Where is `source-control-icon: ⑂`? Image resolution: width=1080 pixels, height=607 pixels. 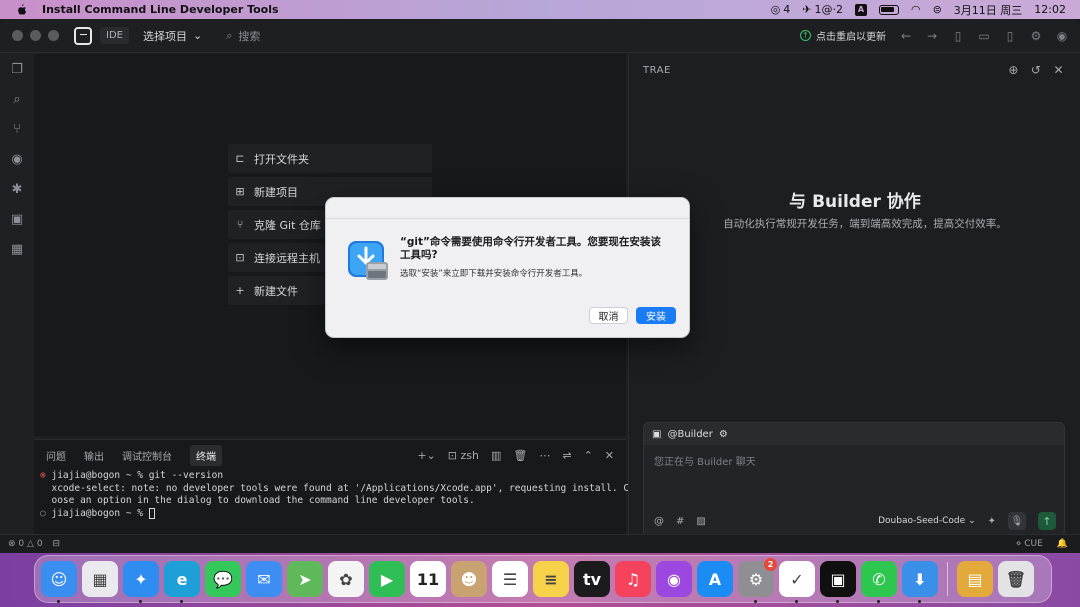
source-control-icon: ⑂ is located at coordinates (17, 130).